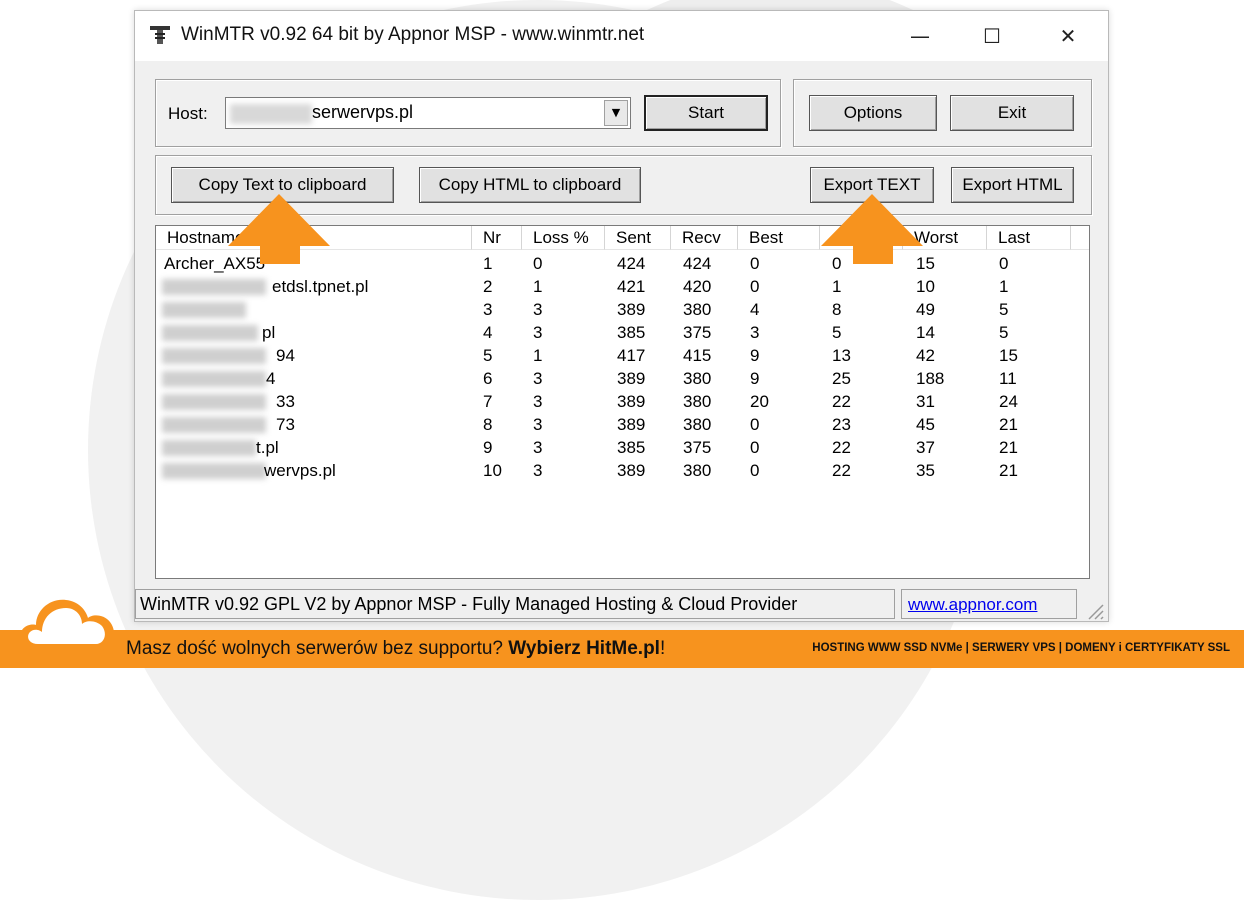 This screenshot has width=1244, height=900. Describe the element at coordinates (925, 401) in the screenshot. I see `cell-worst: 31` at that location.